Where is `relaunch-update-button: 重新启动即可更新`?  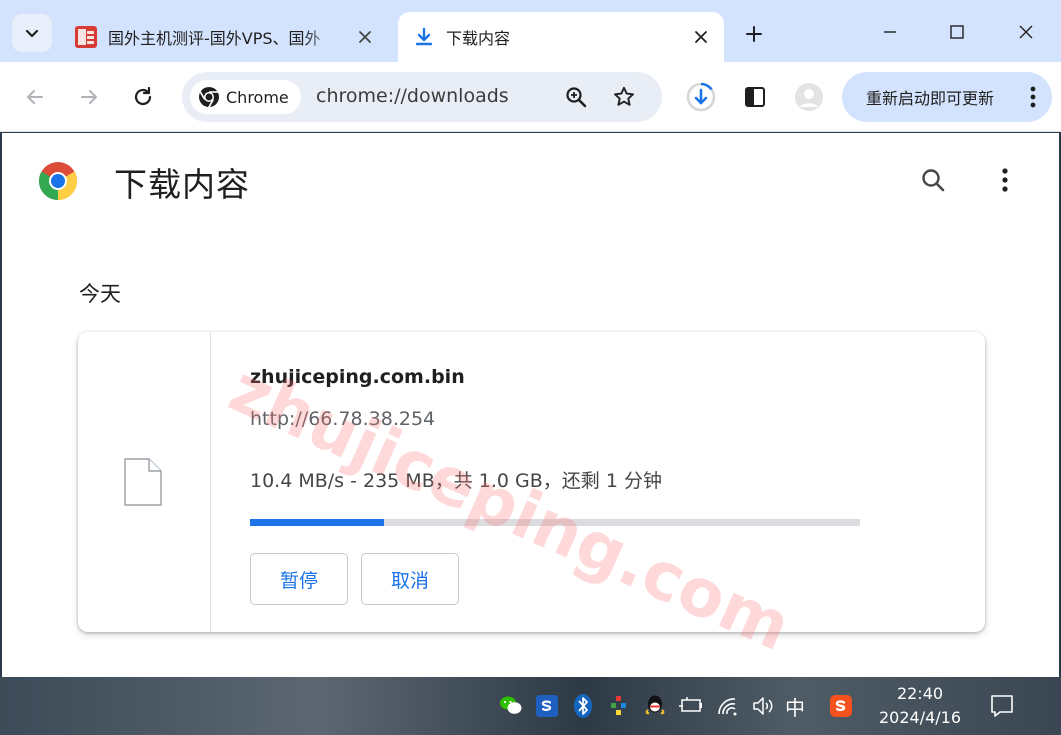
relaunch-update-button: 重新启动即可更新 is located at coordinates (947, 97).